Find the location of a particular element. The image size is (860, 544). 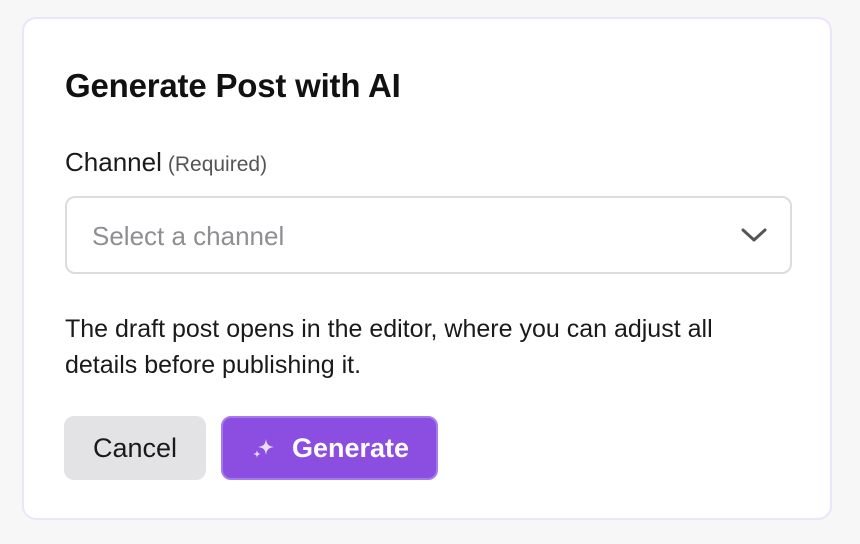

channel-label: Channel is located at coordinates (113, 162).